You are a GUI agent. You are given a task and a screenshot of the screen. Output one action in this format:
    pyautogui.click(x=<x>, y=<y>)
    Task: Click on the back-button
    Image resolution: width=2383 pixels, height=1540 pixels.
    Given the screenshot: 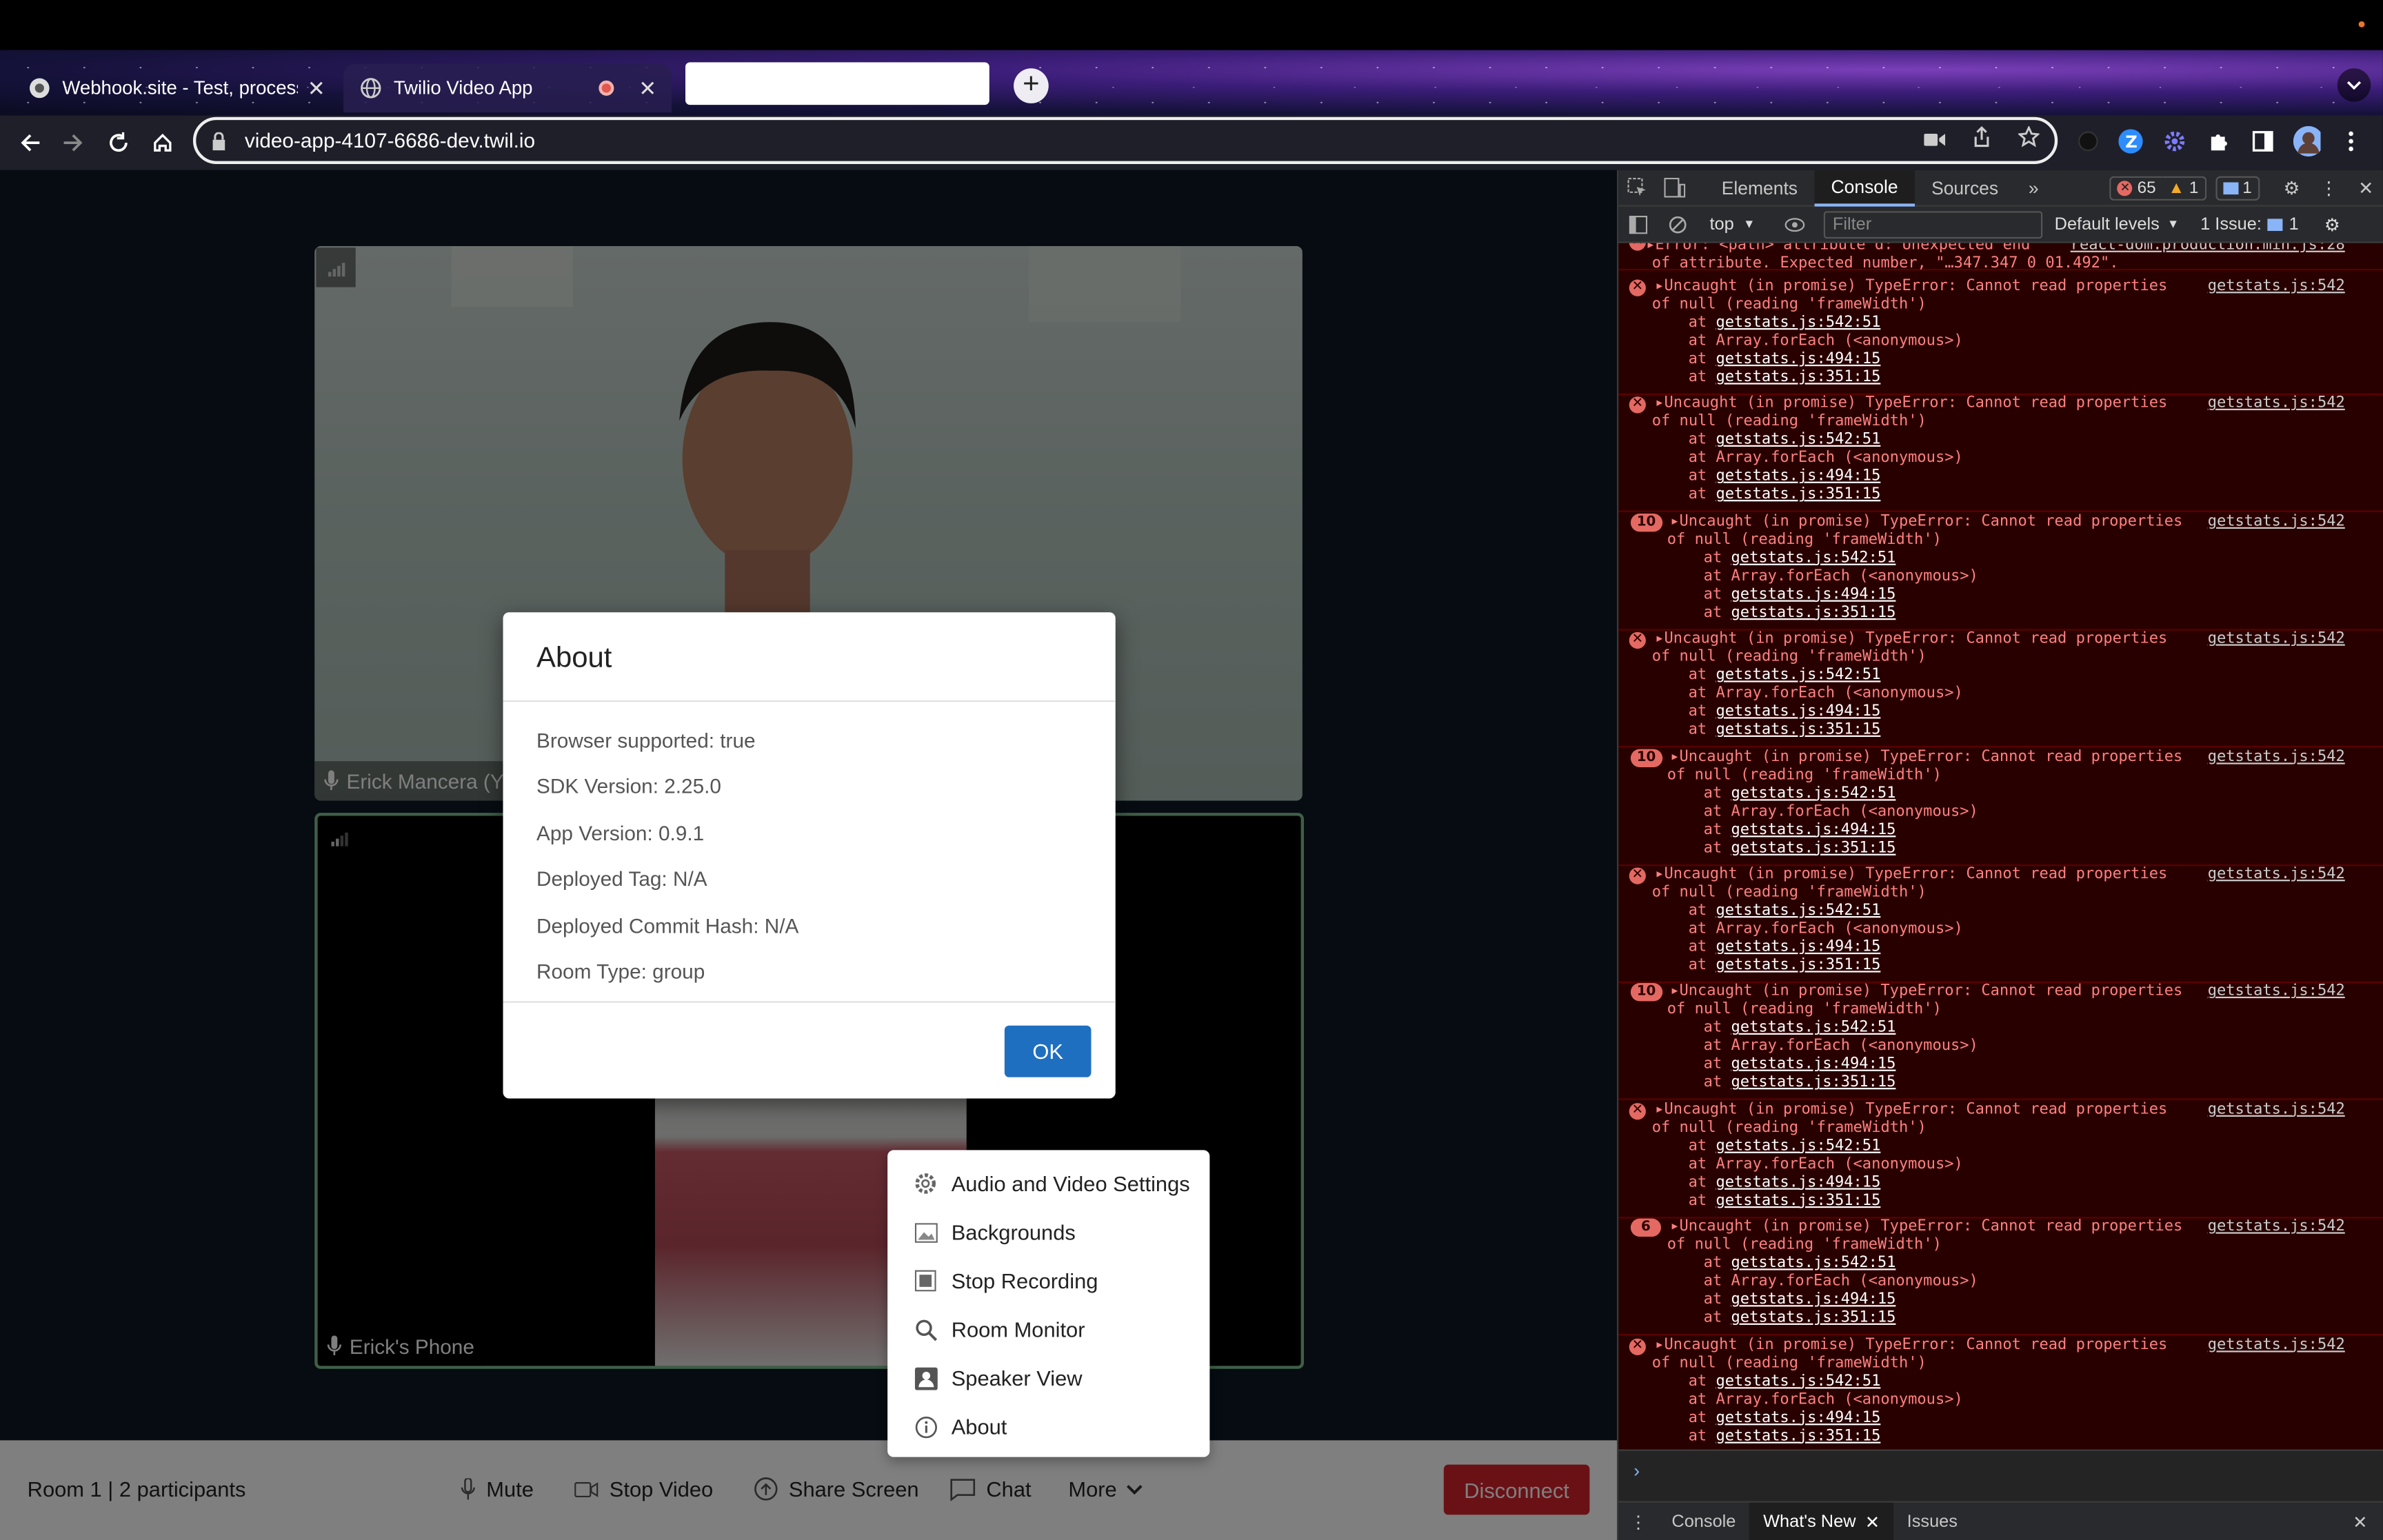 What is the action you would take?
    pyautogui.click(x=30, y=143)
    